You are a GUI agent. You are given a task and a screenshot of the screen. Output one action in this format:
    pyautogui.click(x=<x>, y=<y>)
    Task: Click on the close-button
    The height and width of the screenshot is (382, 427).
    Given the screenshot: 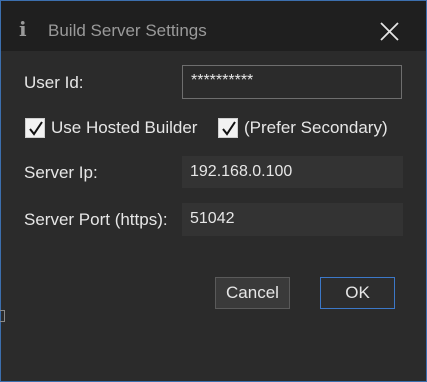 What is the action you would take?
    pyautogui.click(x=390, y=31)
    